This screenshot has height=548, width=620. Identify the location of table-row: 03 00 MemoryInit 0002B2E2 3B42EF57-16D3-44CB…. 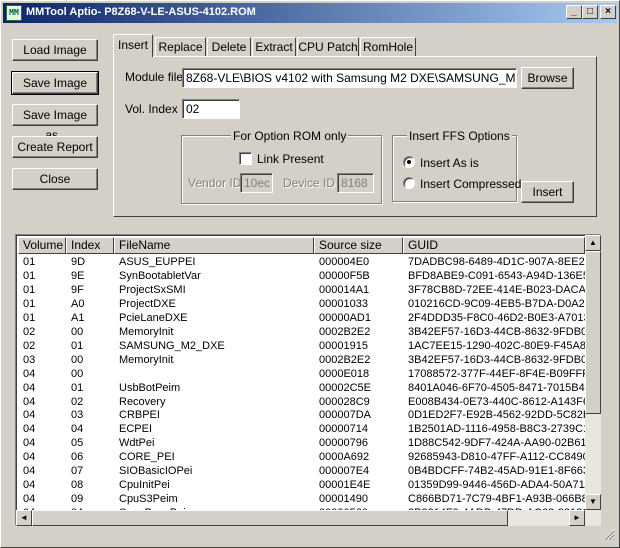
(303, 360).